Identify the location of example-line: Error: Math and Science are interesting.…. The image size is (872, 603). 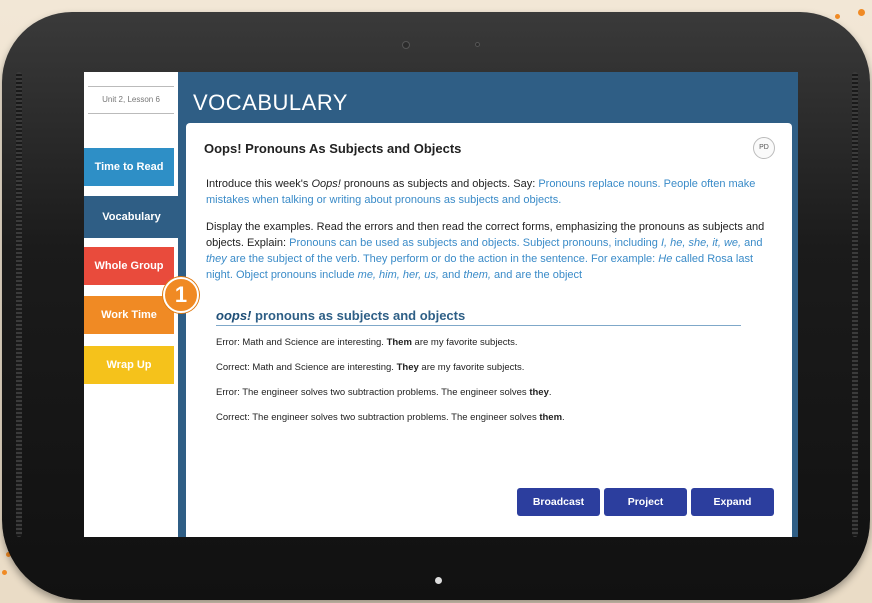
(367, 342).